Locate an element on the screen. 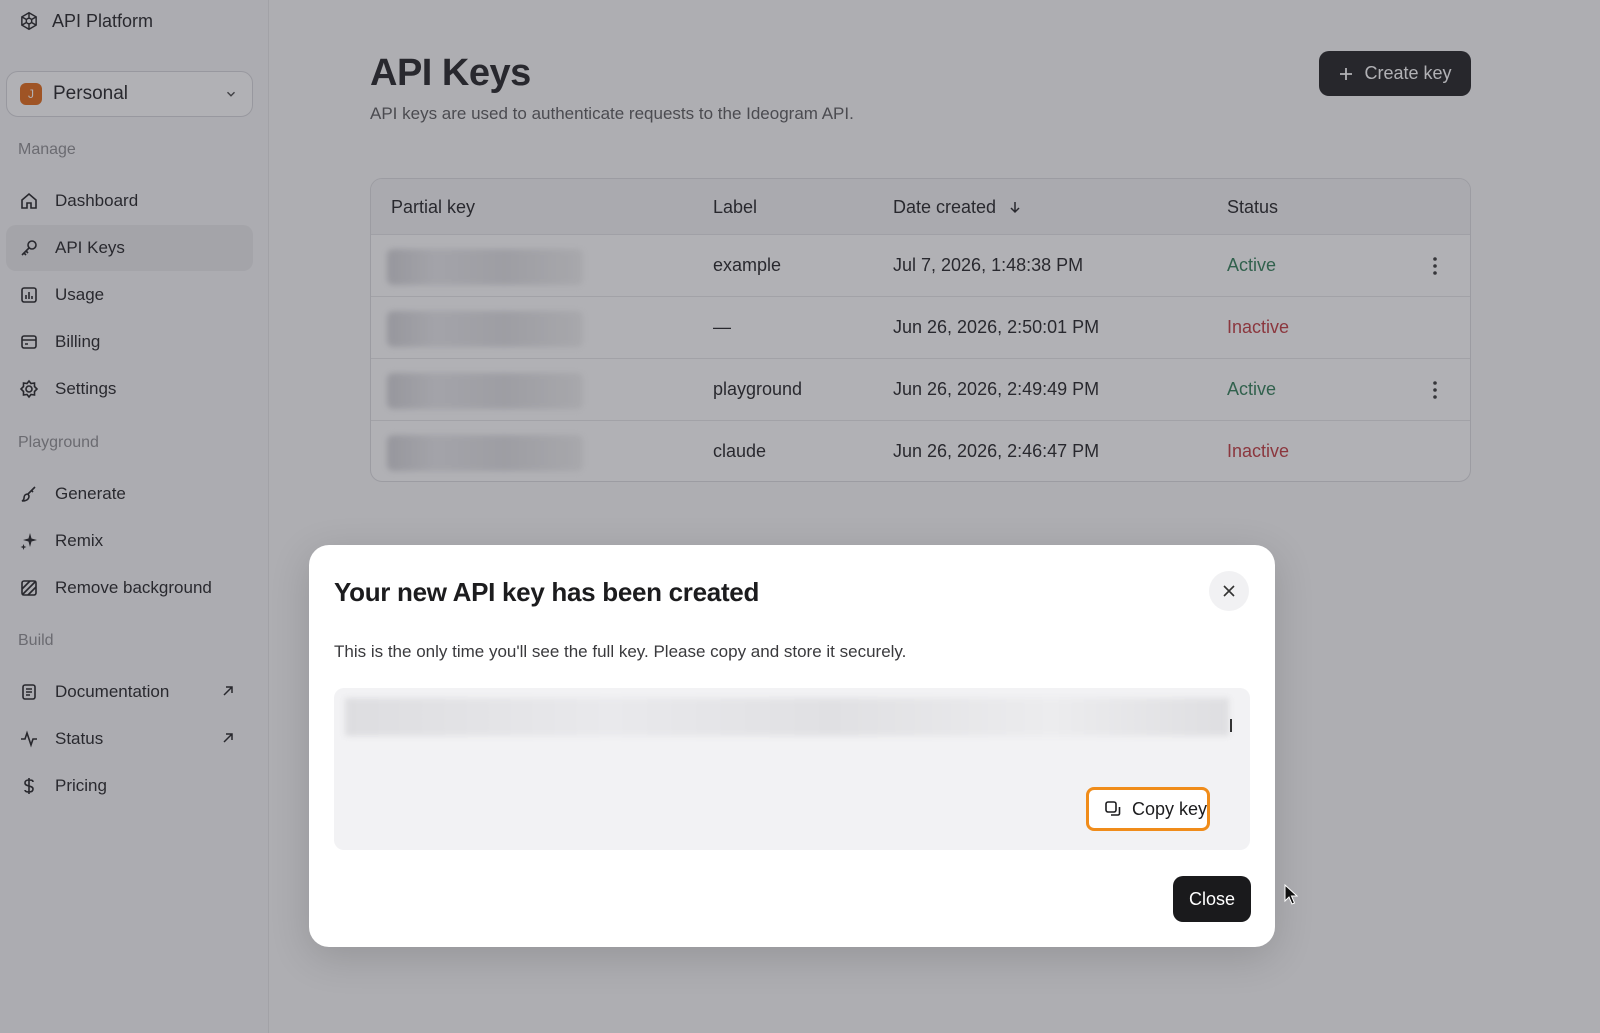  copy-icon is located at coordinates (1113, 808).